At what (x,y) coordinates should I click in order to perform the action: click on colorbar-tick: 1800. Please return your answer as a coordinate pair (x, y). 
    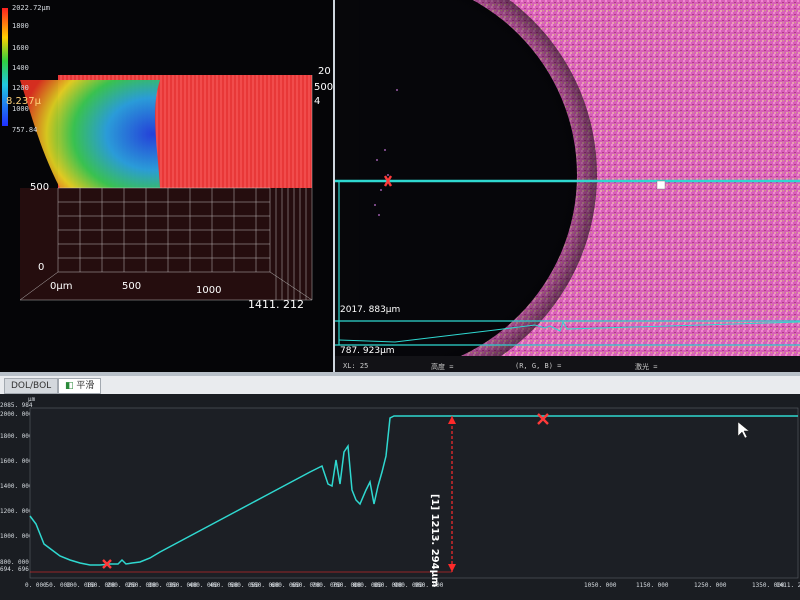
    Looking at the image, I should click on (20, 26).